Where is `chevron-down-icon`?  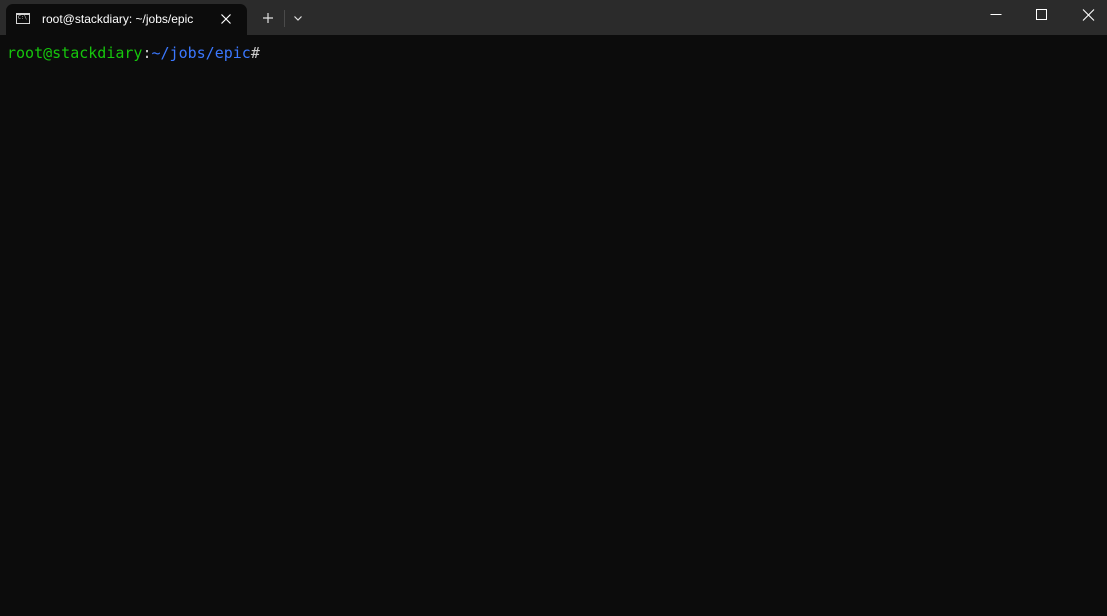
chevron-down-icon is located at coordinates (298, 18).